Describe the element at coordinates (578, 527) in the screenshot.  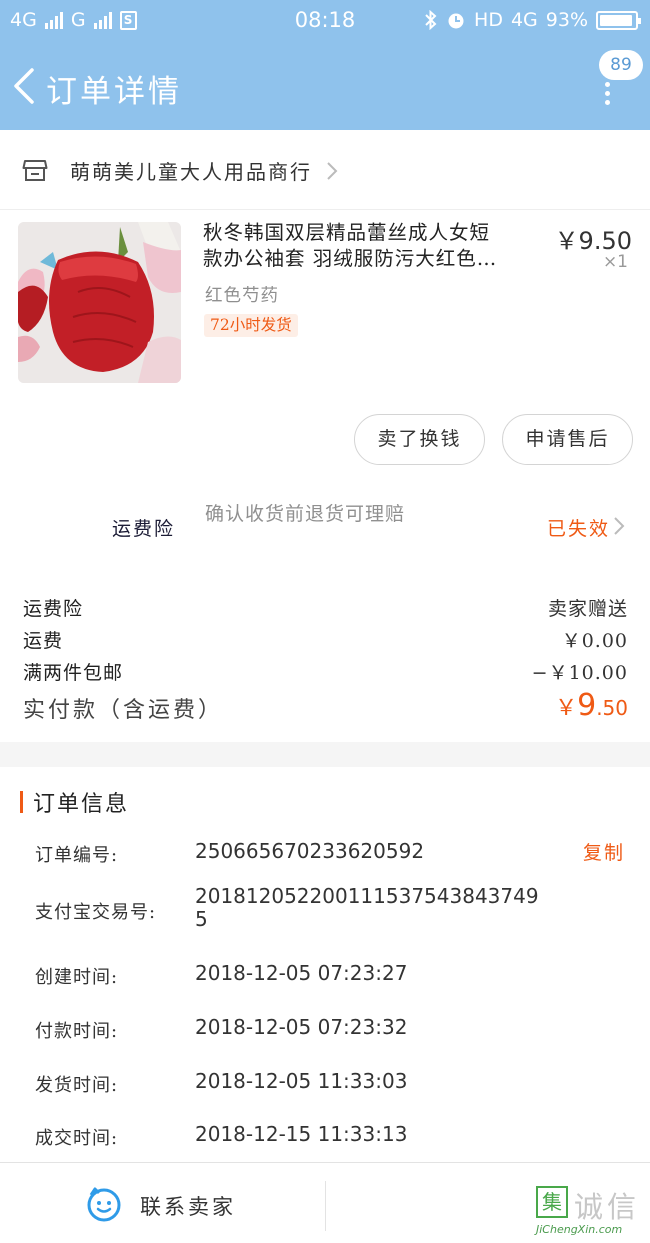
I see `insurance-status: 已失效` at that location.